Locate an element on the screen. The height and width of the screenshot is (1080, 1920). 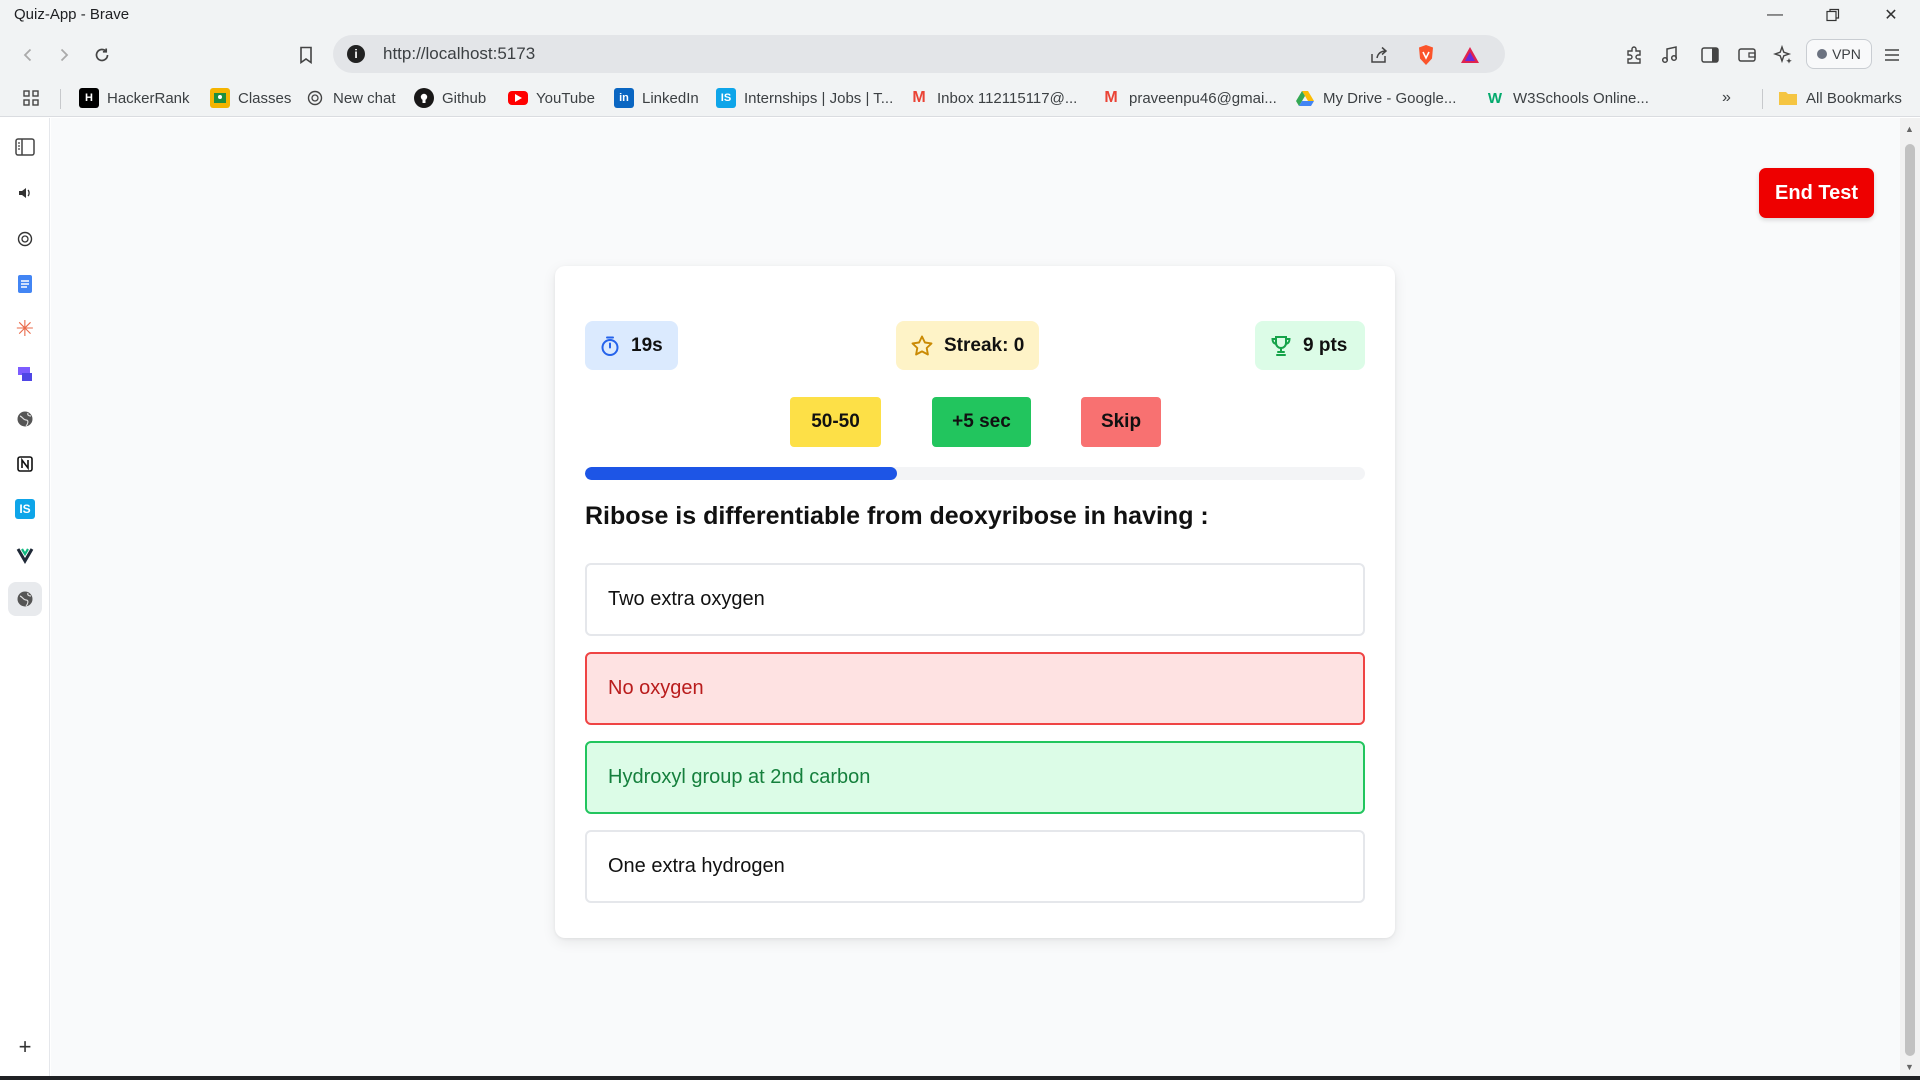
menu-icon is located at coordinates (1892, 55).